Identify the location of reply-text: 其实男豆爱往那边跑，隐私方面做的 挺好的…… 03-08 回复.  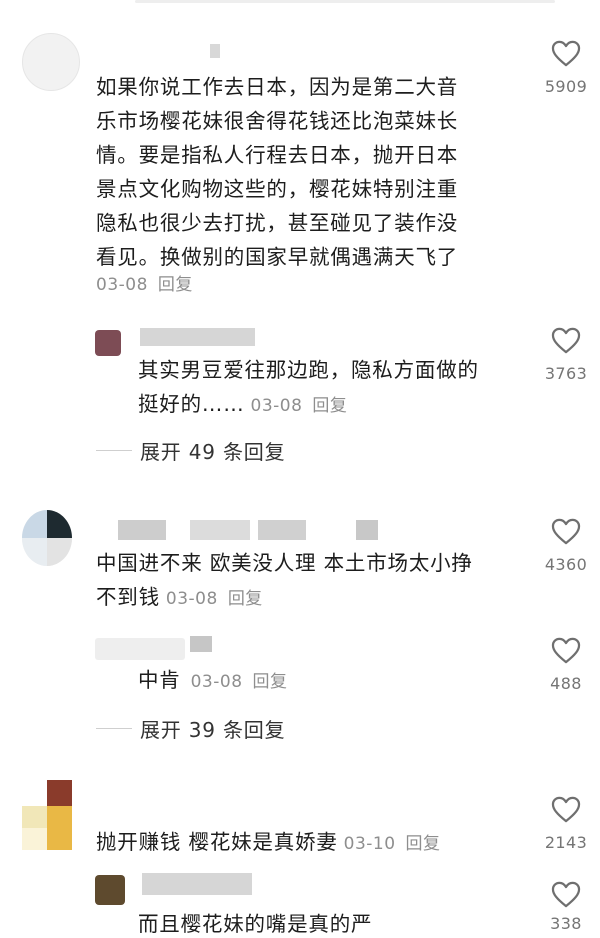
(308, 387).